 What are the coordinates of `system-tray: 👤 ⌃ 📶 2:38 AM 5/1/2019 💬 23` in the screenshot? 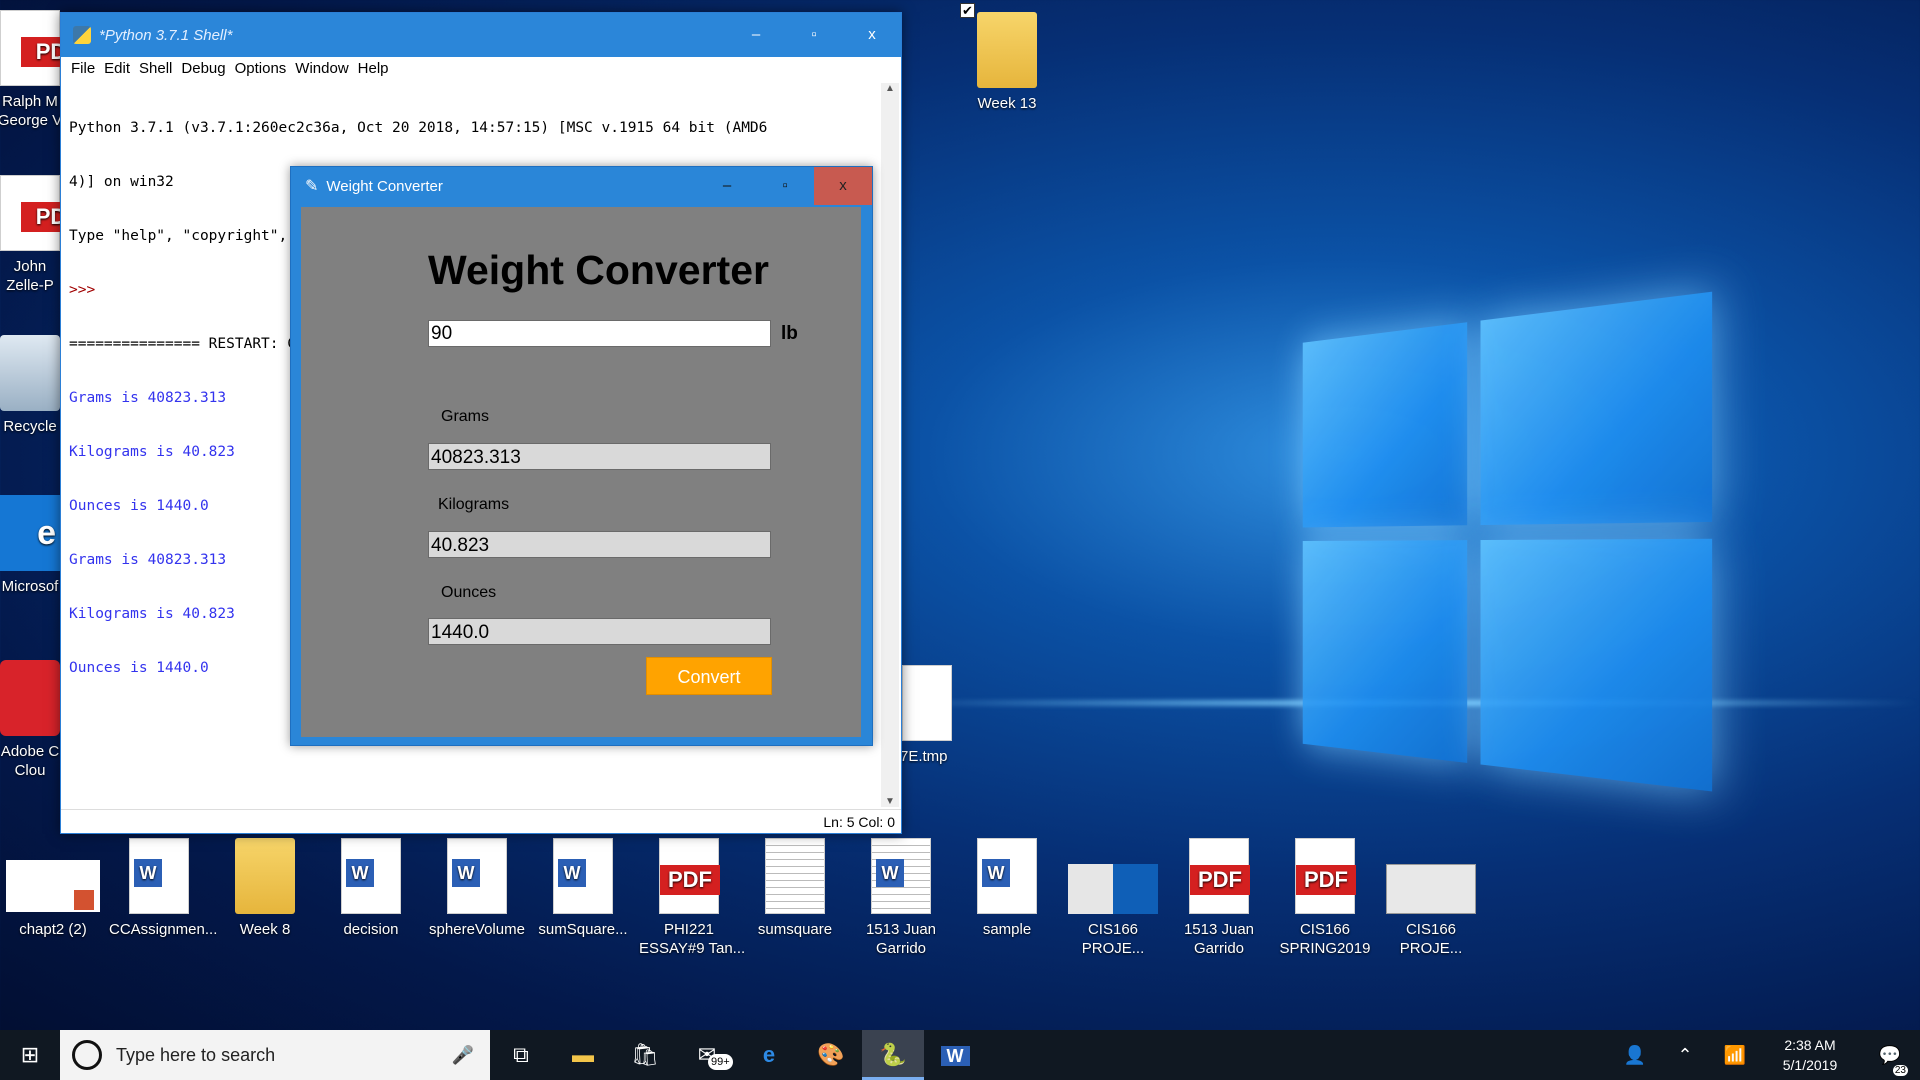 It's located at (1765, 1055).